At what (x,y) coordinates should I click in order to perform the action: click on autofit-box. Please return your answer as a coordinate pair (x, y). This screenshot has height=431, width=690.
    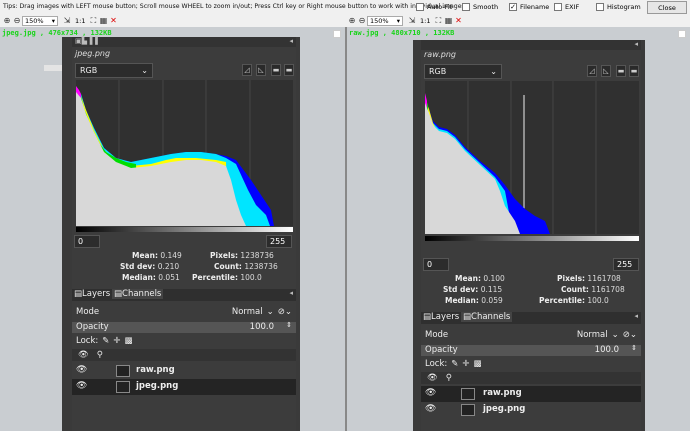
    Looking at the image, I should click on (420, 7).